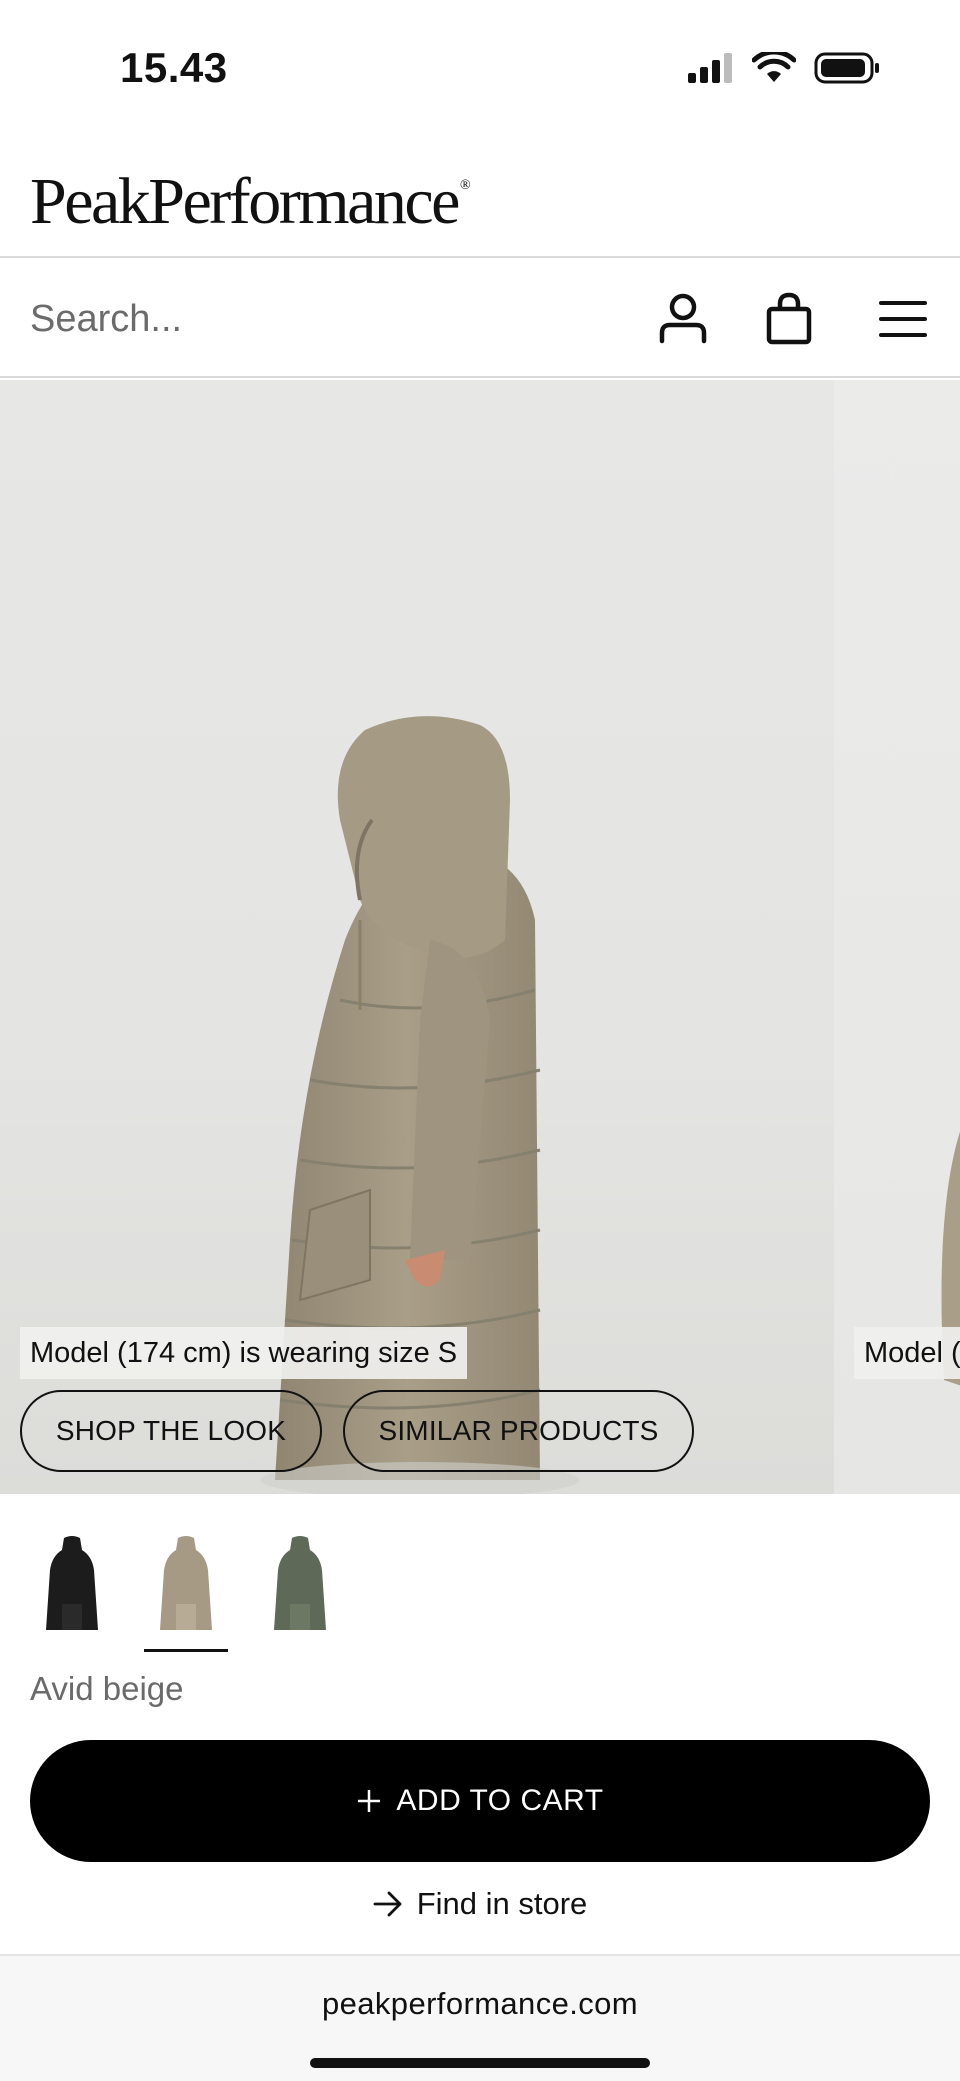  What do you see at coordinates (245, 201) in the screenshot?
I see `brand-name: PeakPerformance` at bounding box center [245, 201].